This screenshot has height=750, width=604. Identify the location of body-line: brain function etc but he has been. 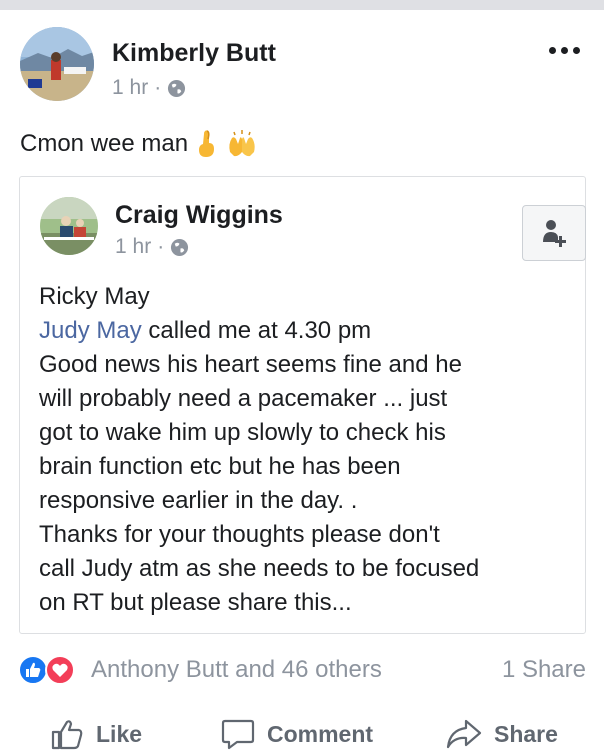
(220, 466).